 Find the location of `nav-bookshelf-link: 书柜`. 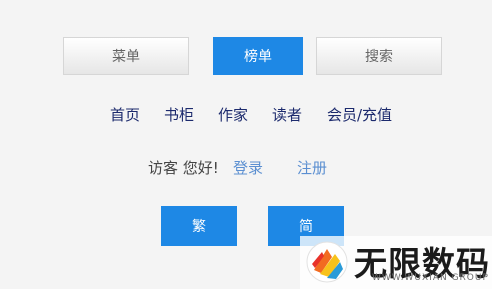

nav-bookshelf-link: 书柜 is located at coordinates (179, 114).